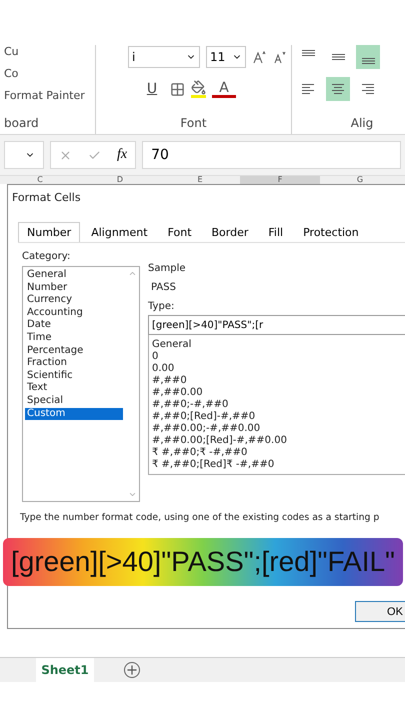 The height and width of the screenshot is (720, 405). I want to click on format-item: #,##0.00;-#,##0.00, so click(278, 429).